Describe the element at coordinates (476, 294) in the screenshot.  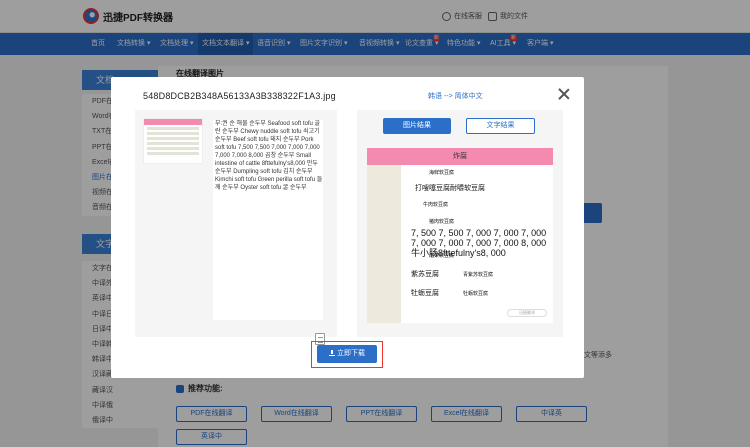
I see `result-line: 牡蛎软豆腐` at that location.